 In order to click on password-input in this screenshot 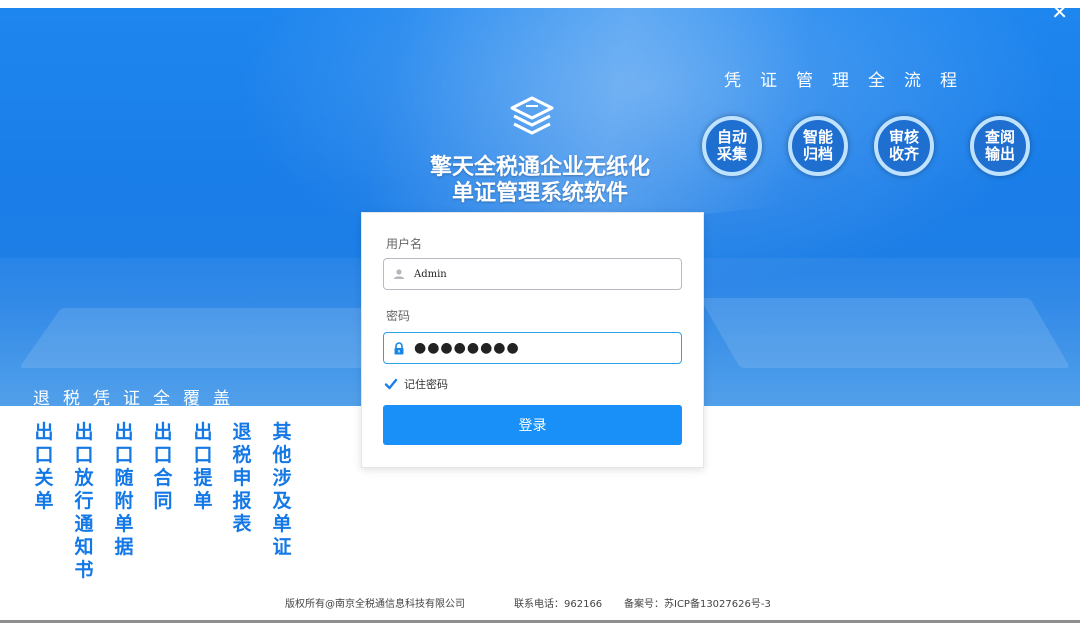, I will do `click(539, 348)`.